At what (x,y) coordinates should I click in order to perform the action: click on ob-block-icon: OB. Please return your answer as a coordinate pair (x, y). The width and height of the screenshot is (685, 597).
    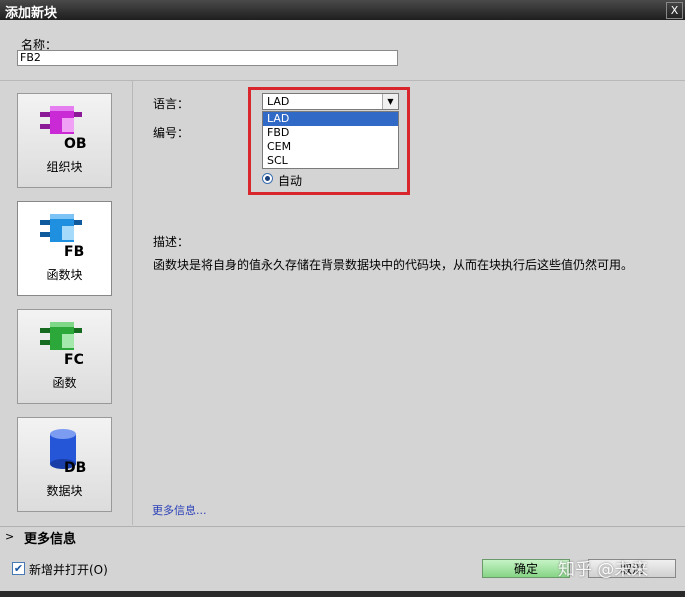
    Looking at the image, I should click on (63, 128).